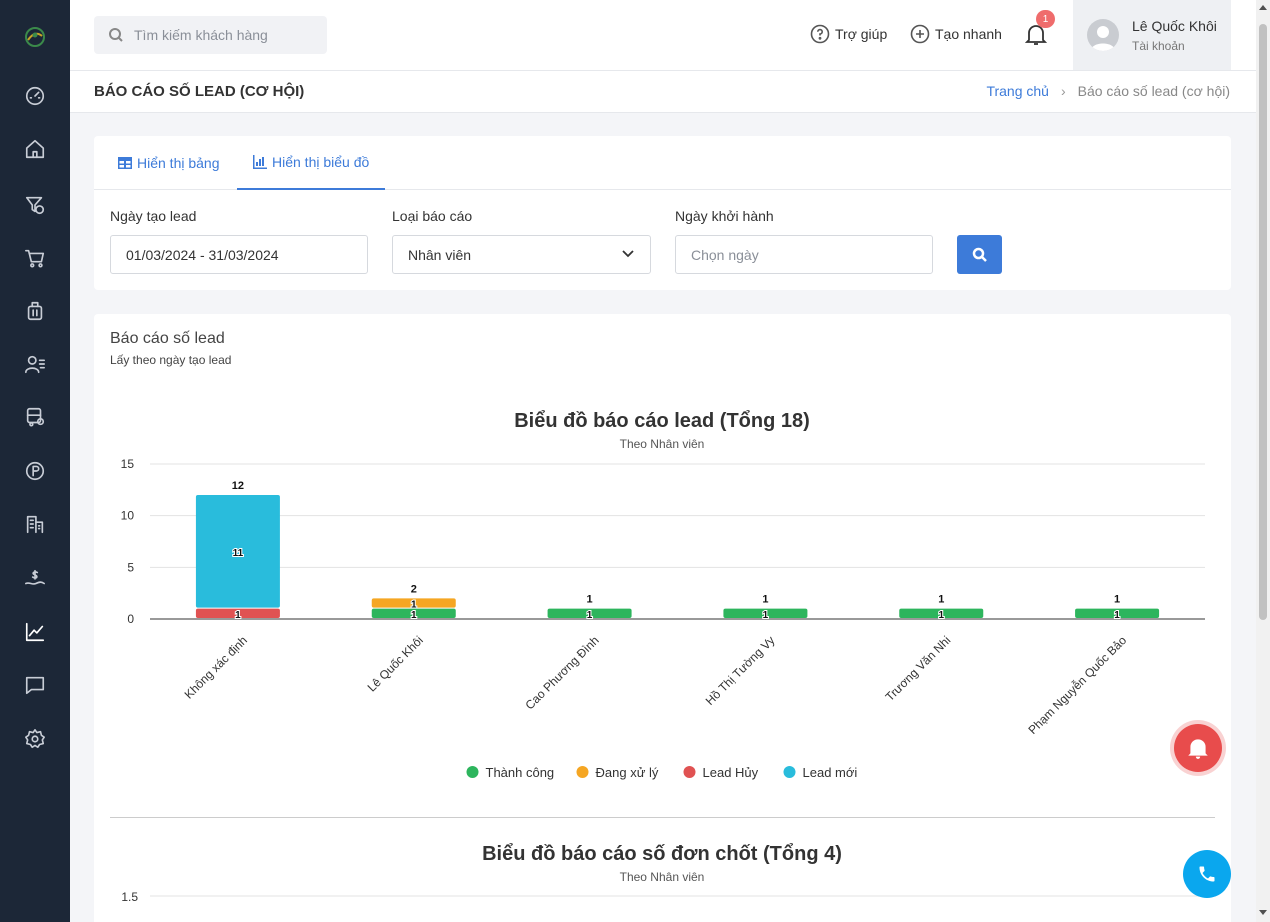  I want to click on sidebar-item-cart, so click(35, 258).